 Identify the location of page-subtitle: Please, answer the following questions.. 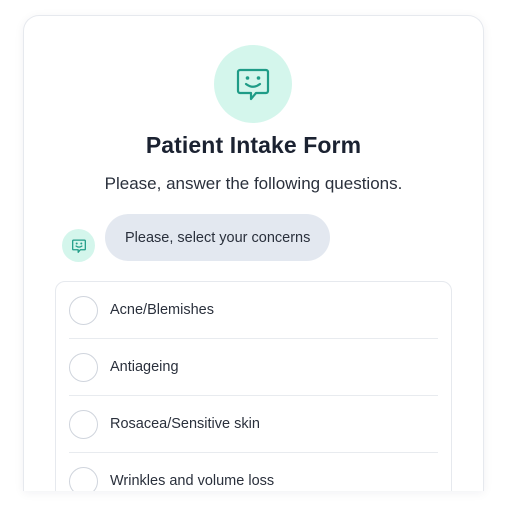
(253, 183).